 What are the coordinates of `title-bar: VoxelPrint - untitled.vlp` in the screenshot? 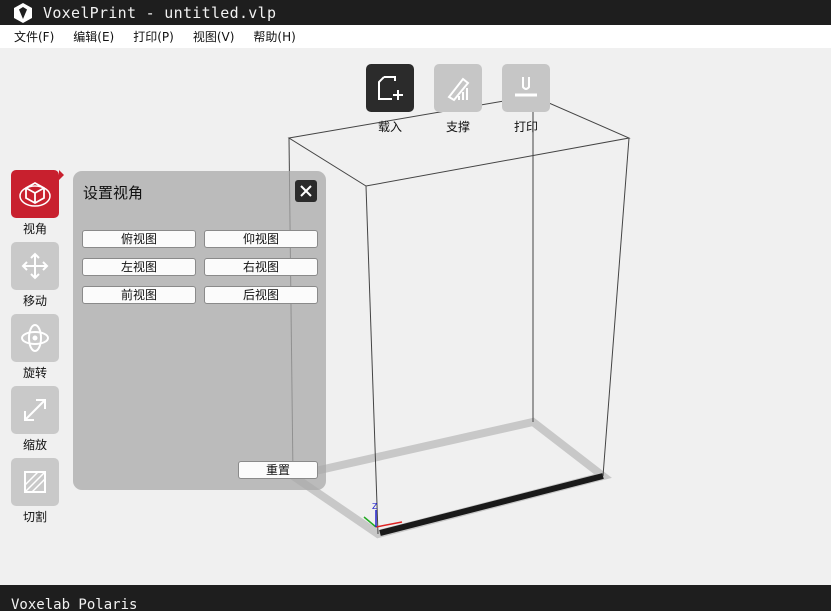 It's located at (415, 12).